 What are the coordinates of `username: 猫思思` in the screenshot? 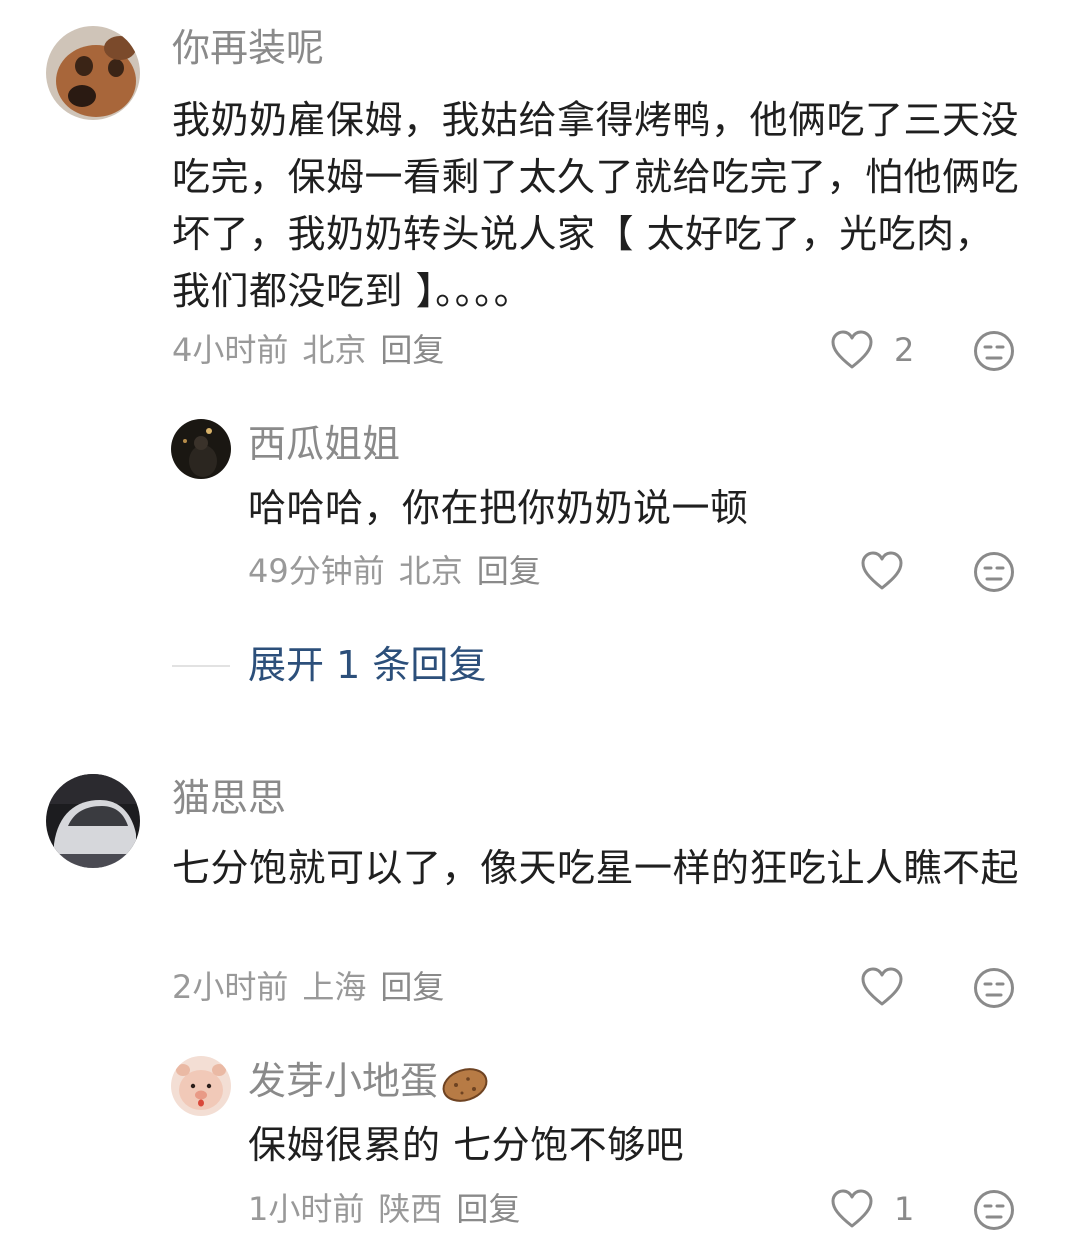 It's located at (229, 798).